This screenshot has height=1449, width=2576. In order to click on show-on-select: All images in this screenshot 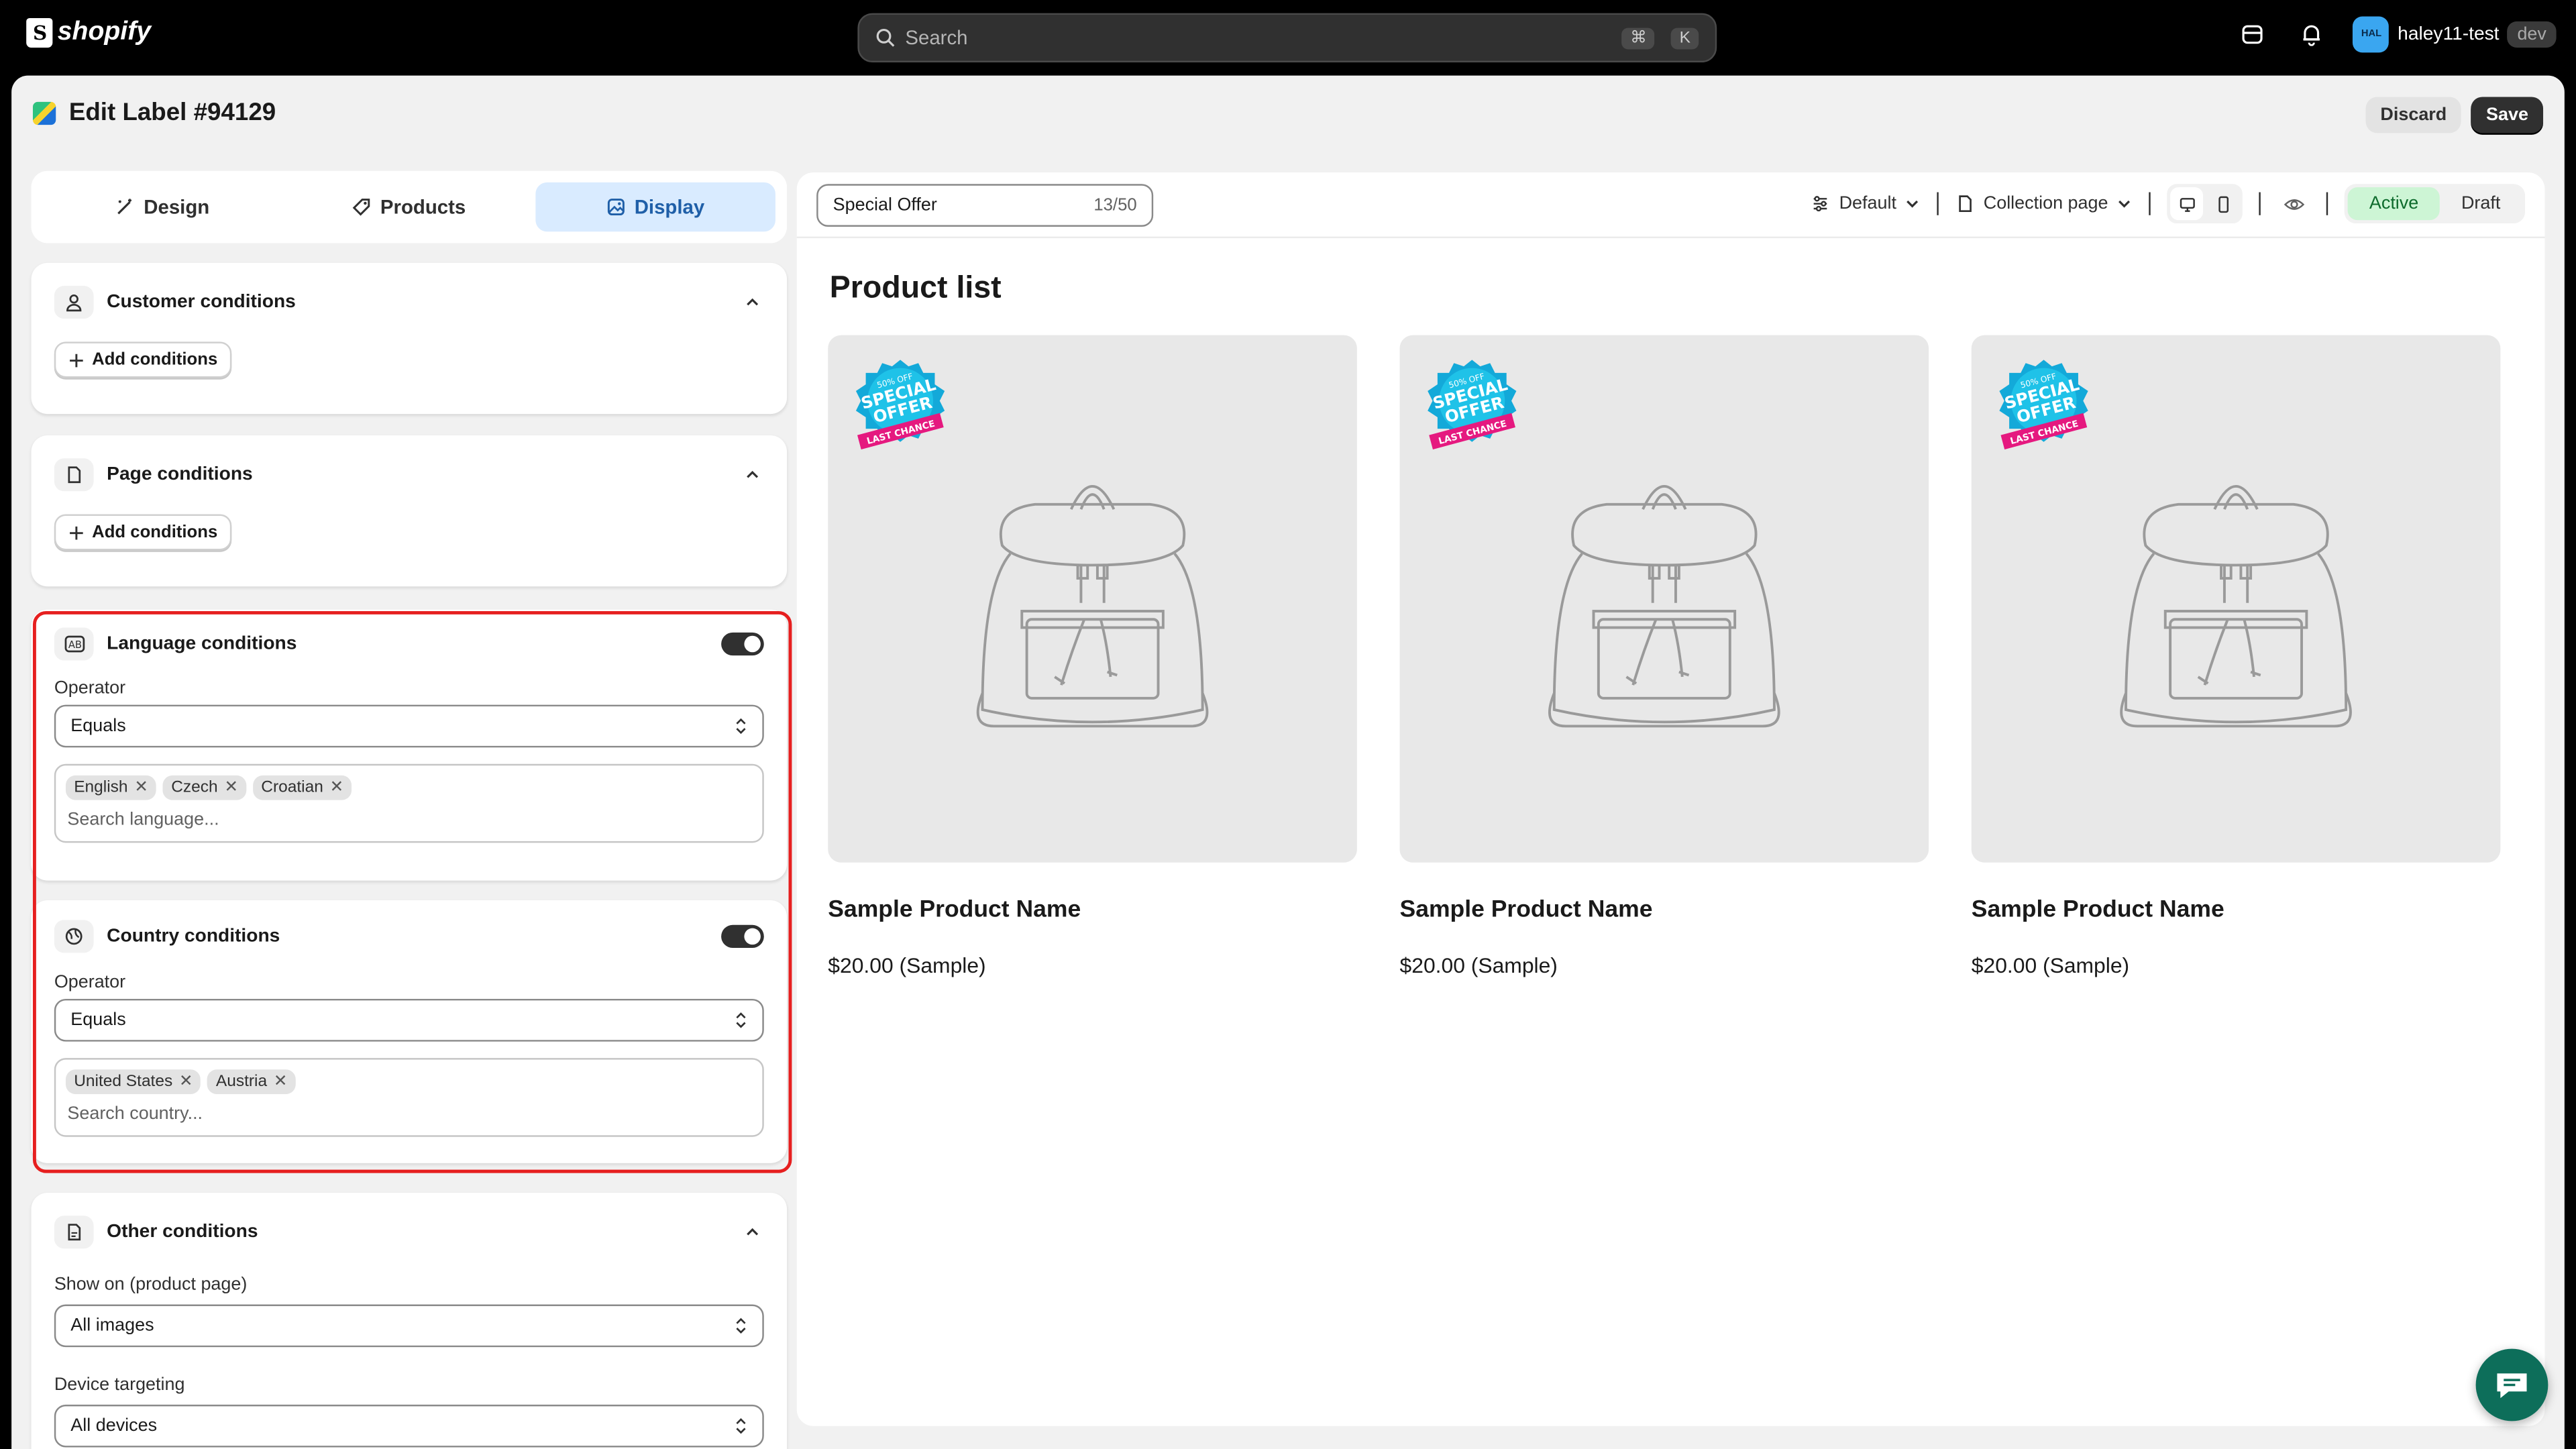, I will do `click(409, 1326)`.